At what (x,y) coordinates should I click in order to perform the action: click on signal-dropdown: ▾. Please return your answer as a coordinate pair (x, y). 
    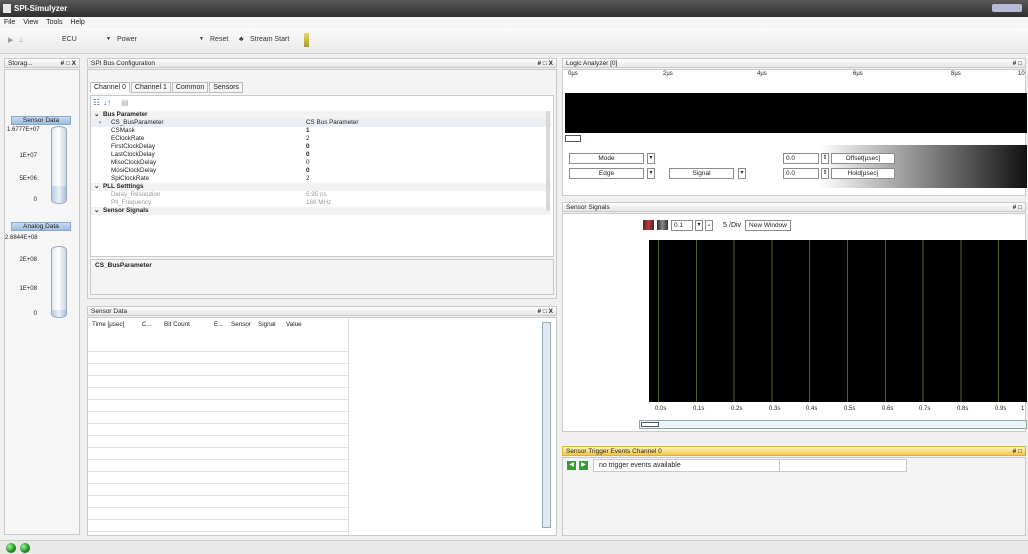
    Looking at the image, I should click on (742, 173).